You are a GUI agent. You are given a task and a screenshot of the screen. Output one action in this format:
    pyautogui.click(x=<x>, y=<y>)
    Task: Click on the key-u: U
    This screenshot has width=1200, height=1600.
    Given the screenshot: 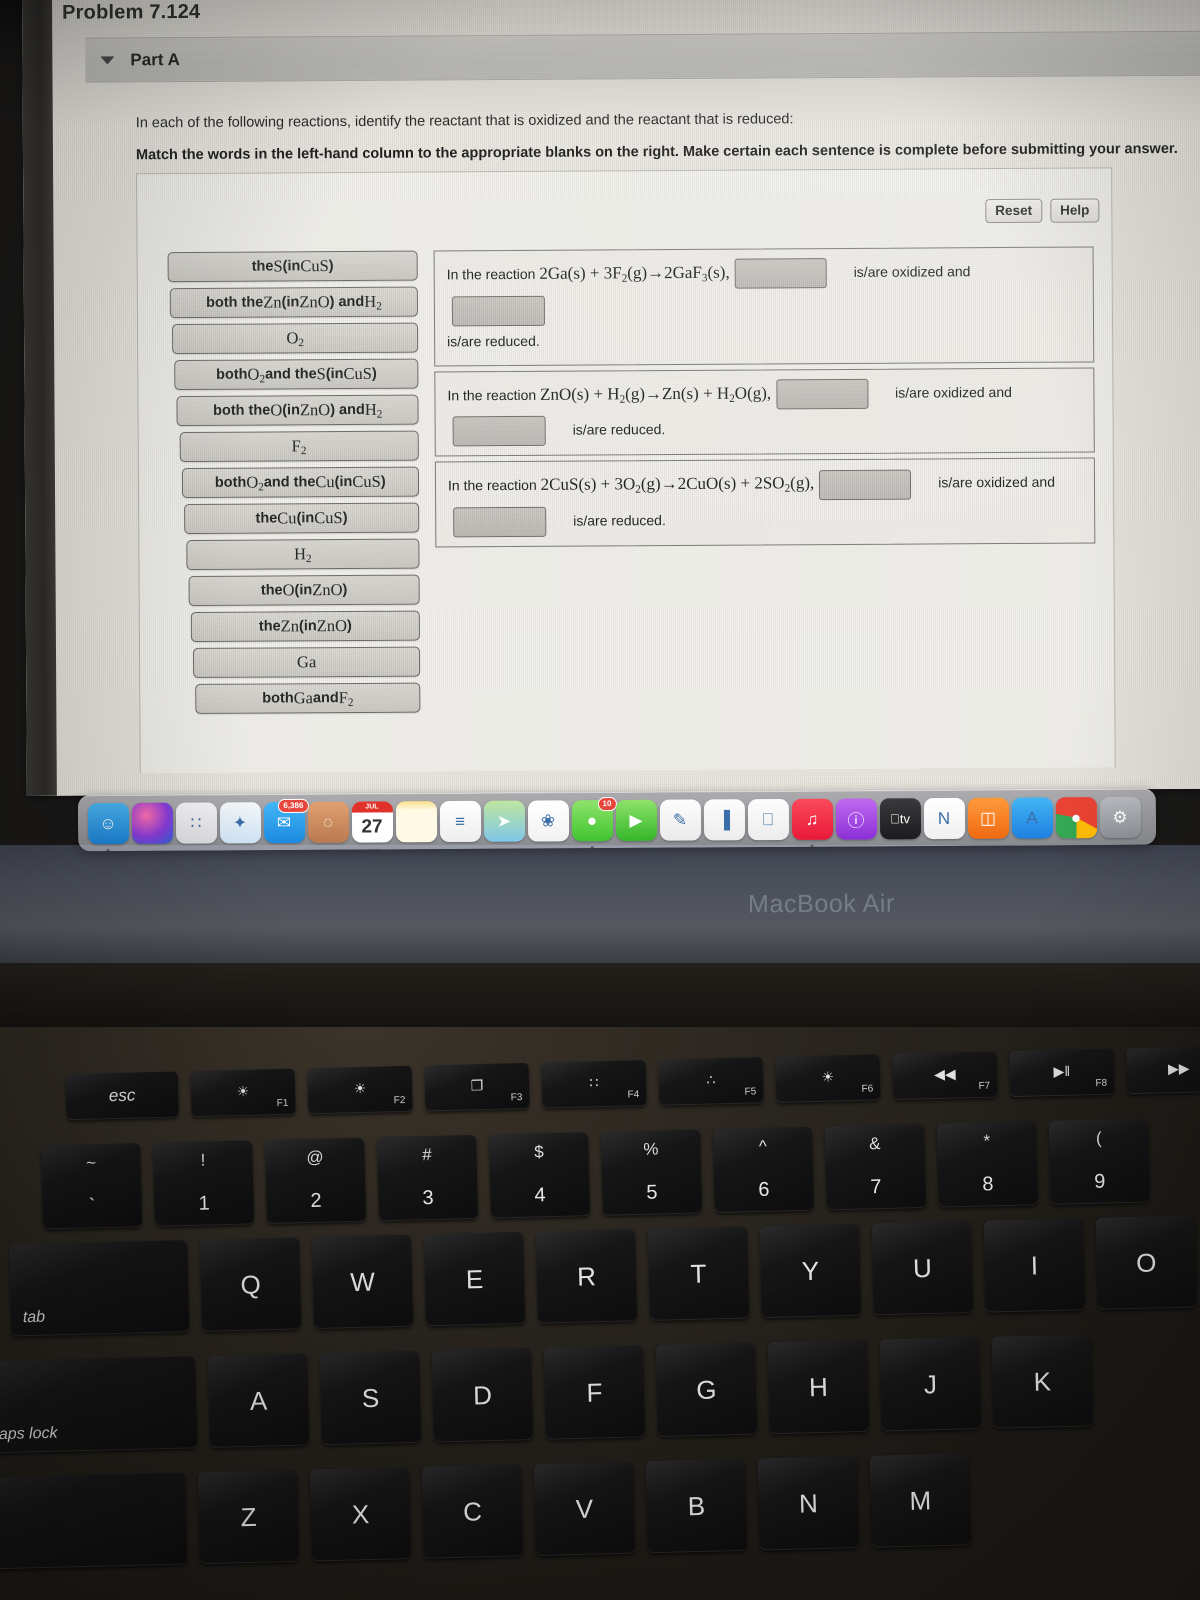 What is the action you would take?
    pyautogui.click(x=922, y=1268)
    